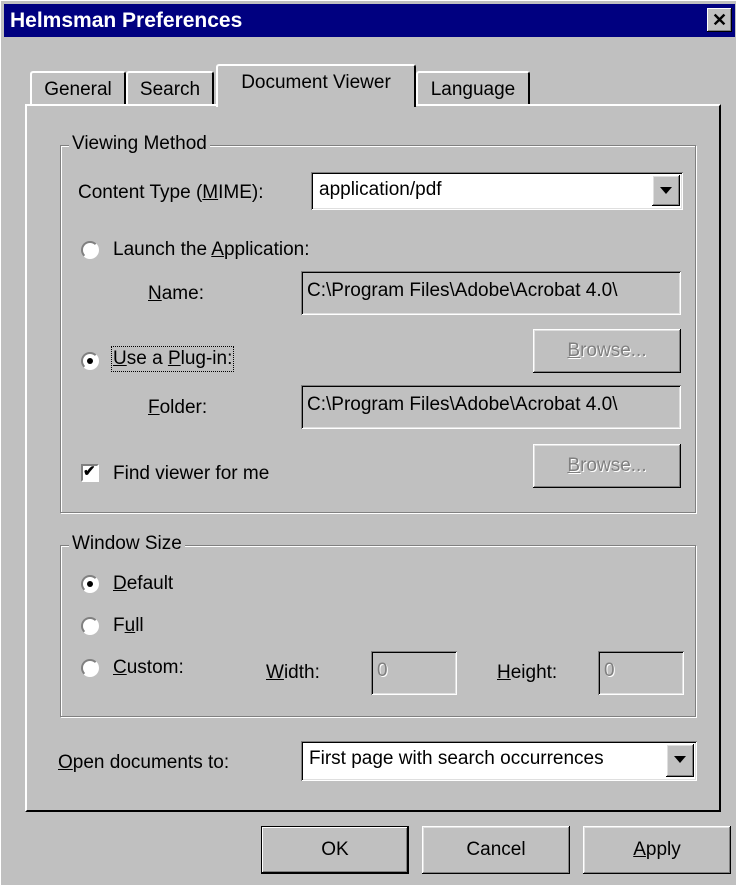  I want to click on tab-general: General, so click(78, 88).